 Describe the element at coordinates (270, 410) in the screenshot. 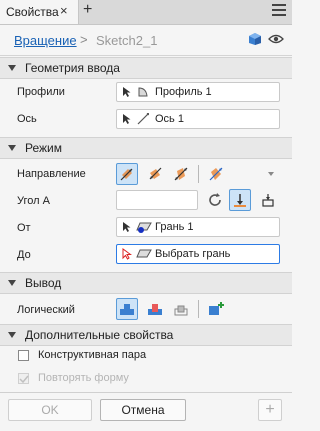

I see `add-icon: +` at that location.